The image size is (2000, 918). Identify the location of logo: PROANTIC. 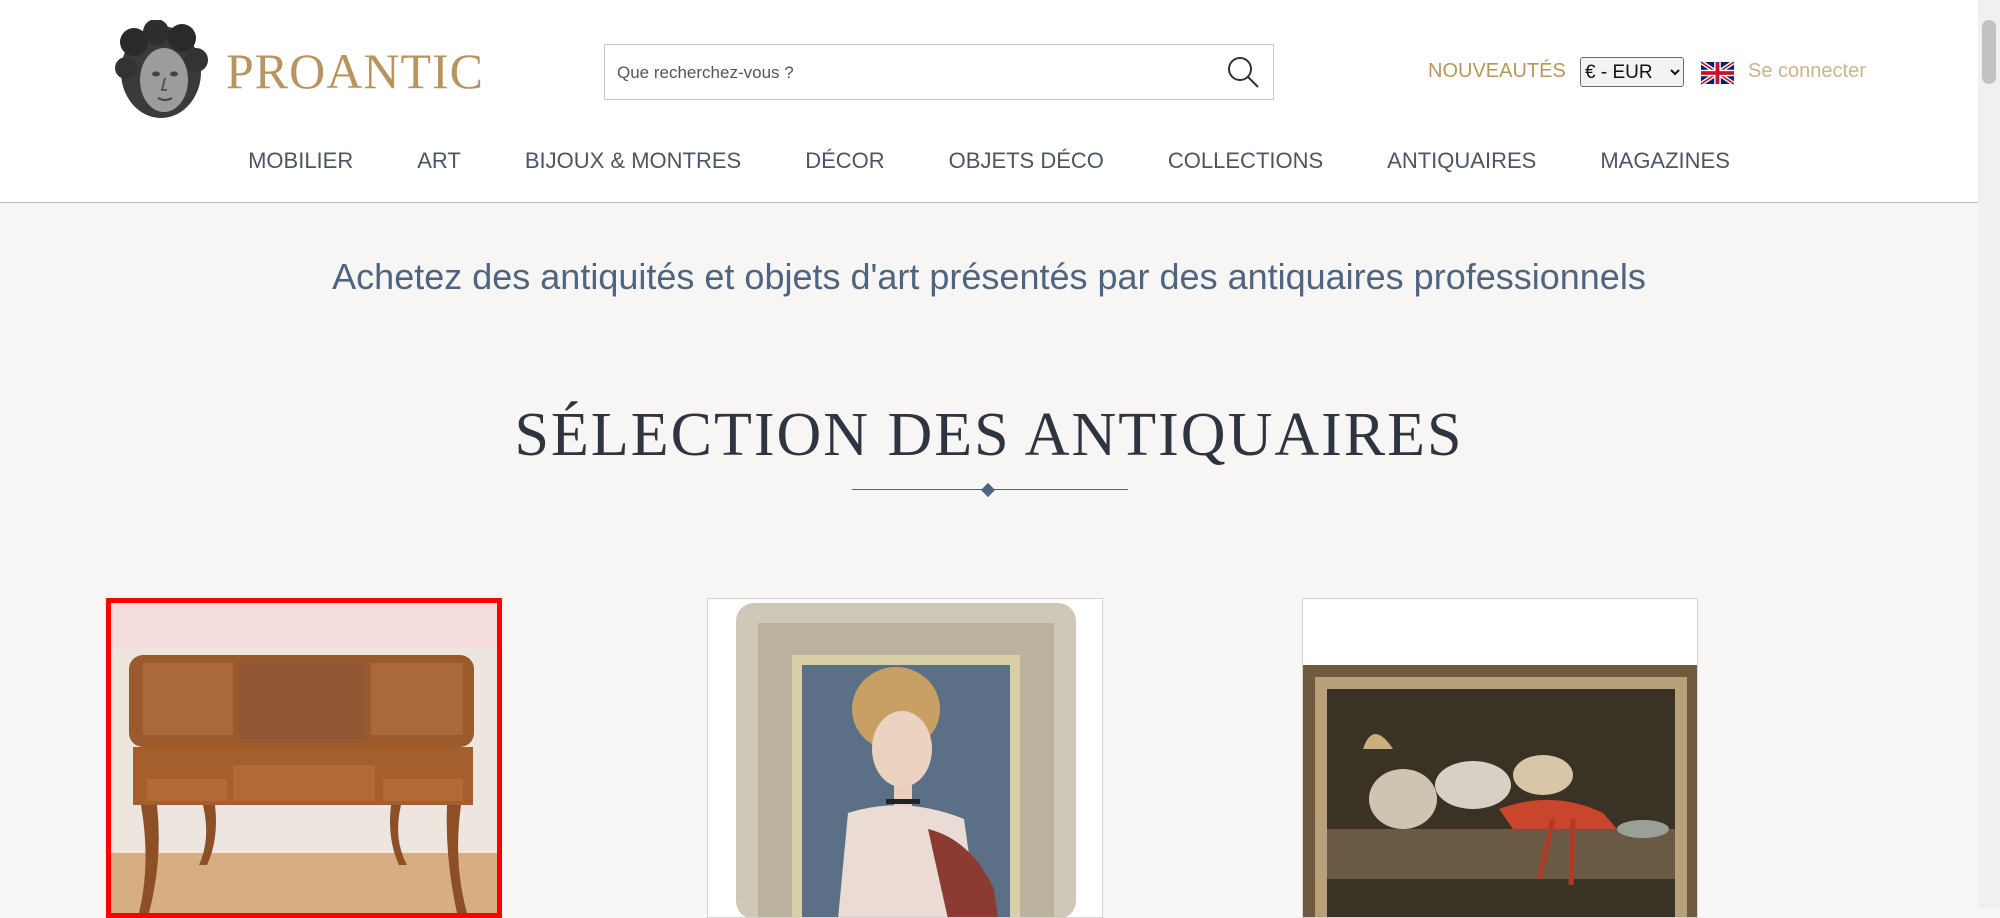
(298, 71).